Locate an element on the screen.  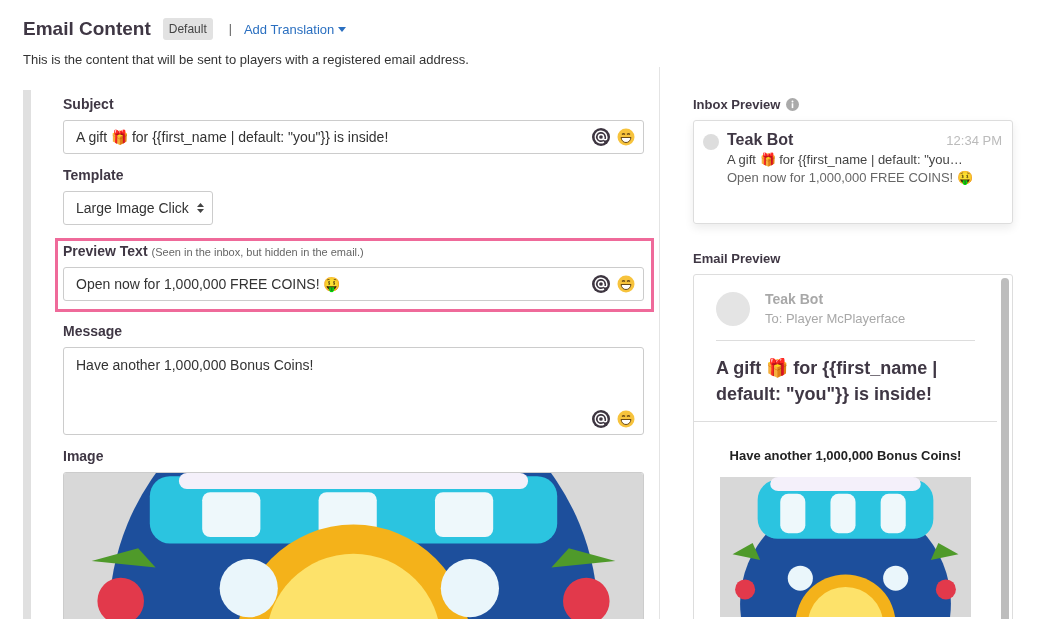
description-text: This is the content that will be sent to players with a registered email address. is located at coordinates (246, 59).